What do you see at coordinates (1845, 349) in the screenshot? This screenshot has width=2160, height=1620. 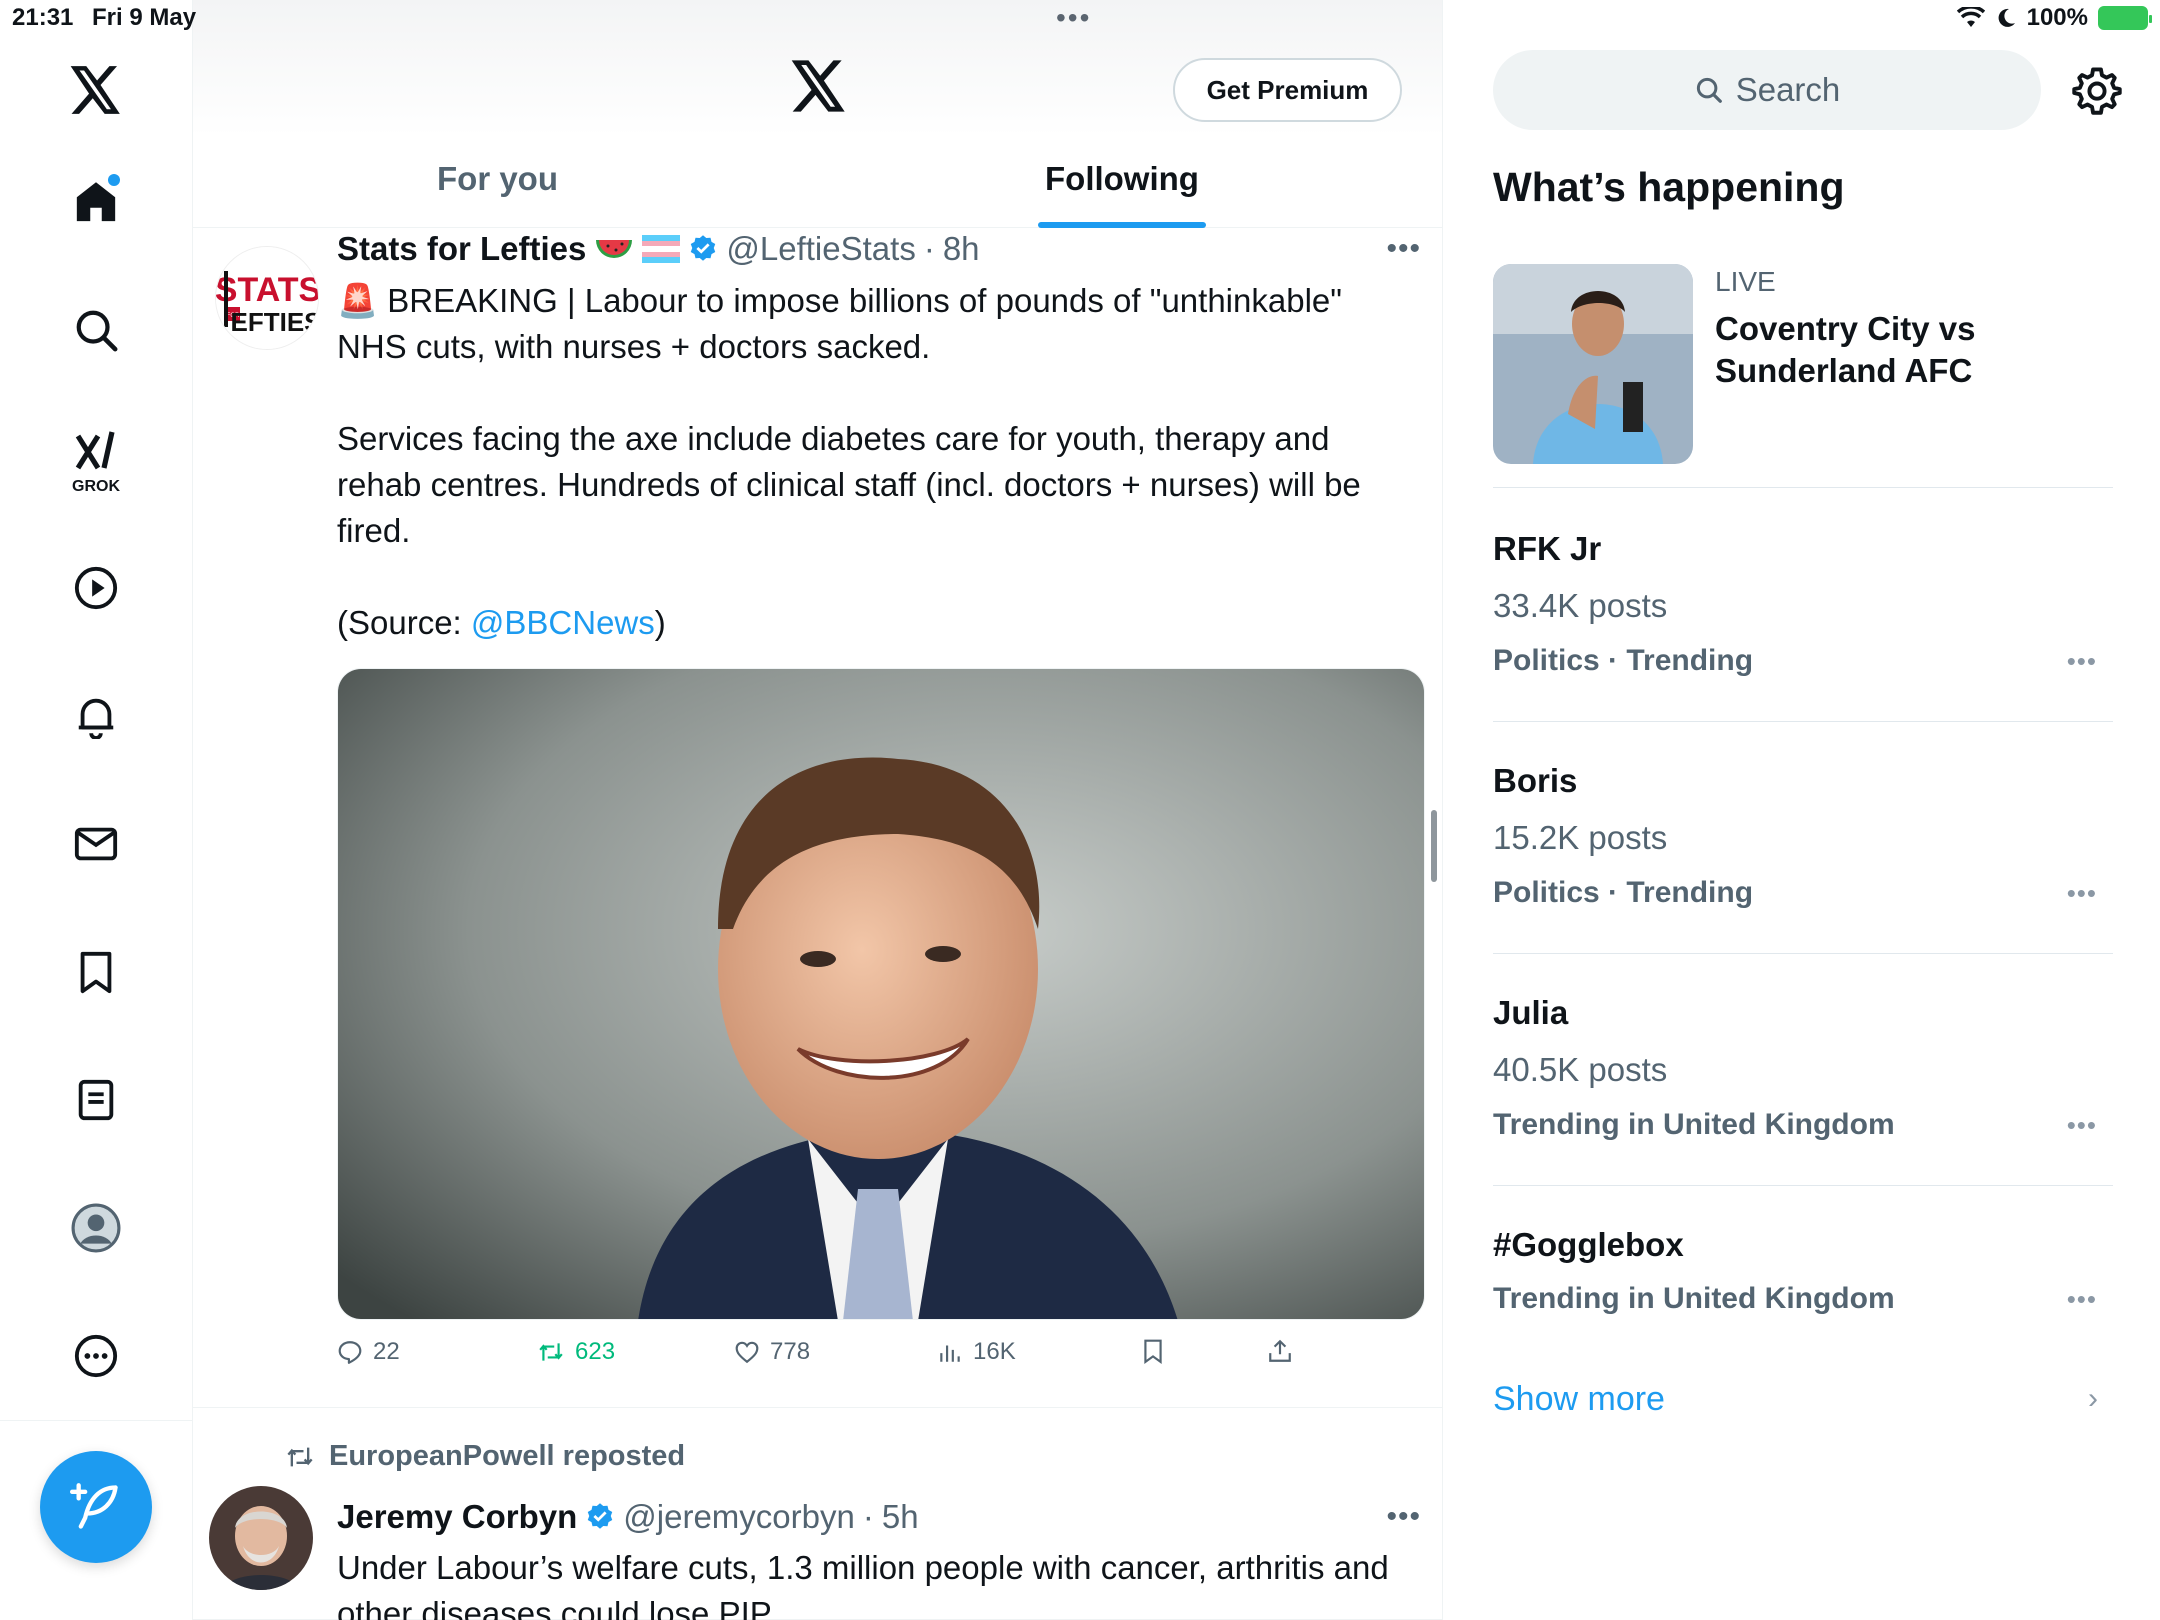 I see `live-title: Coventry City vs Sunderland AFC` at bounding box center [1845, 349].